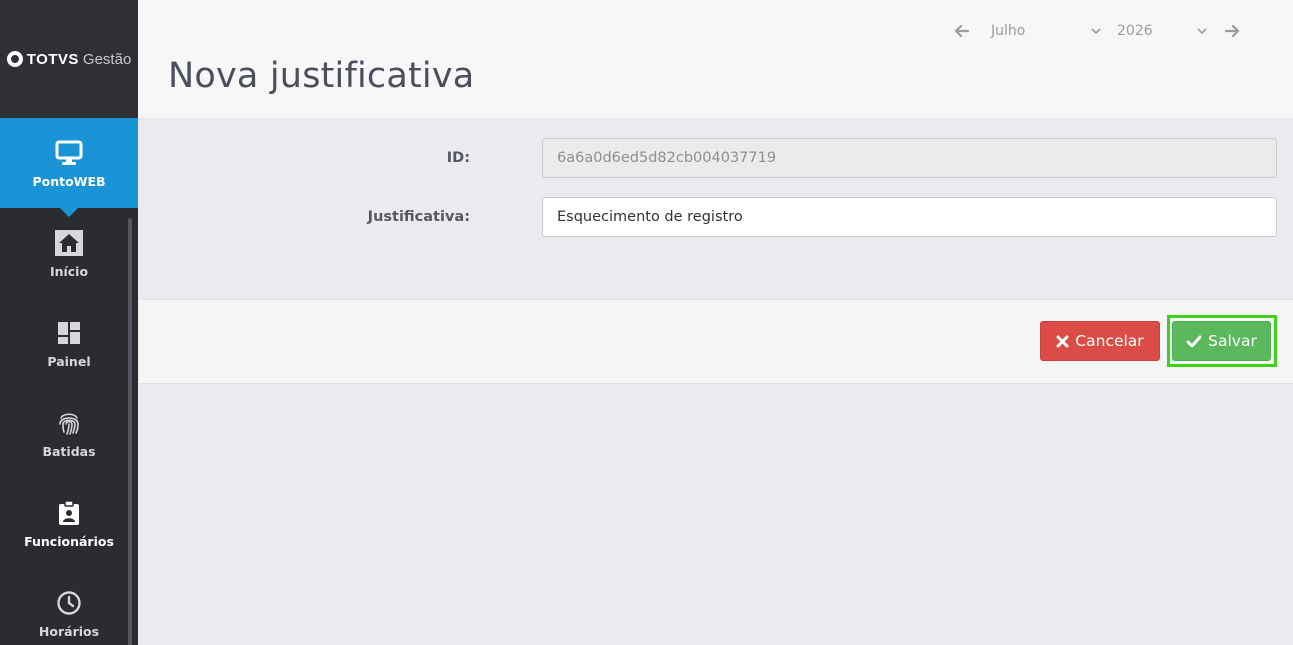 The width and height of the screenshot is (1293, 645). What do you see at coordinates (716, 341) in the screenshot?
I see `form-actions: Cancelar Salvar` at bounding box center [716, 341].